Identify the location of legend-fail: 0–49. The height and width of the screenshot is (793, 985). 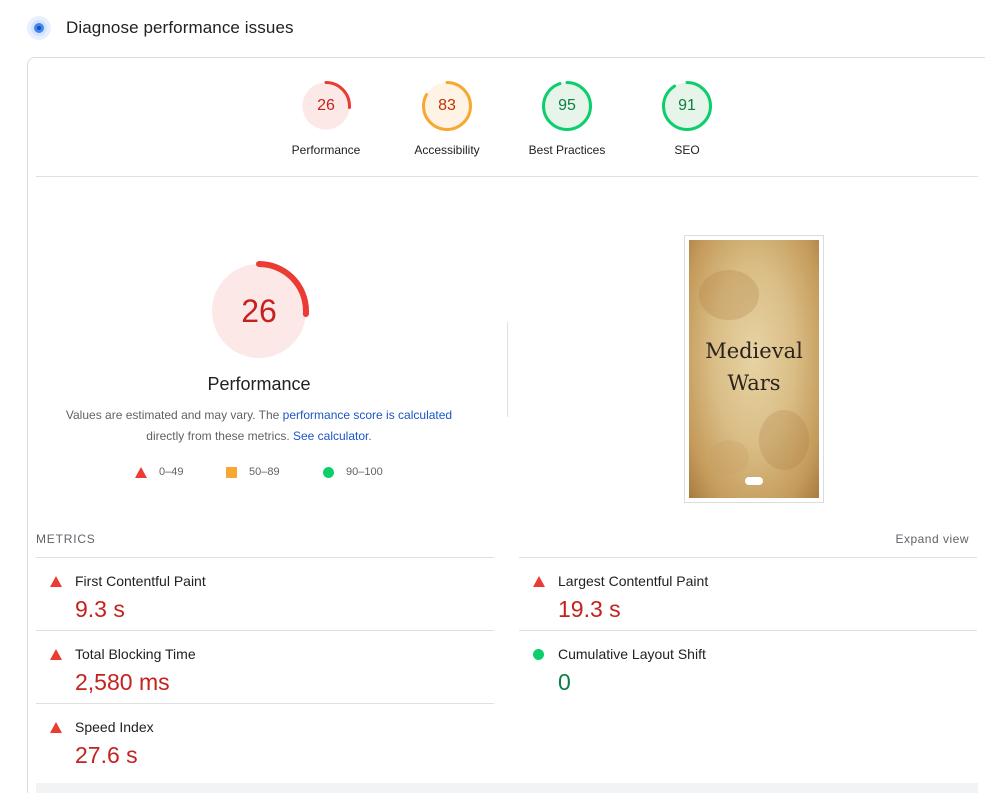
(159, 472).